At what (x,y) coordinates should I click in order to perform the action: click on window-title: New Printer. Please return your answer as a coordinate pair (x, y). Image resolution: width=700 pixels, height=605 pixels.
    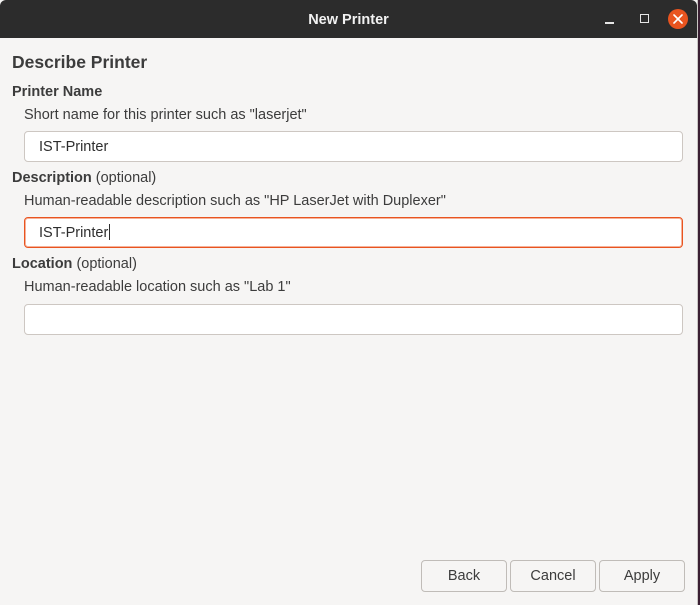
    Looking at the image, I should click on (348, 20).